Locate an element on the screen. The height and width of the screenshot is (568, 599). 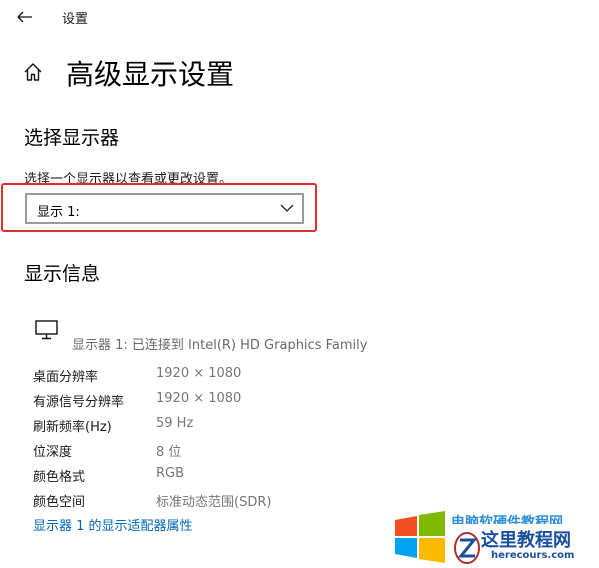
watermark-site-name: 电脑软硬件教程网 is located at coordinates (507, 519).